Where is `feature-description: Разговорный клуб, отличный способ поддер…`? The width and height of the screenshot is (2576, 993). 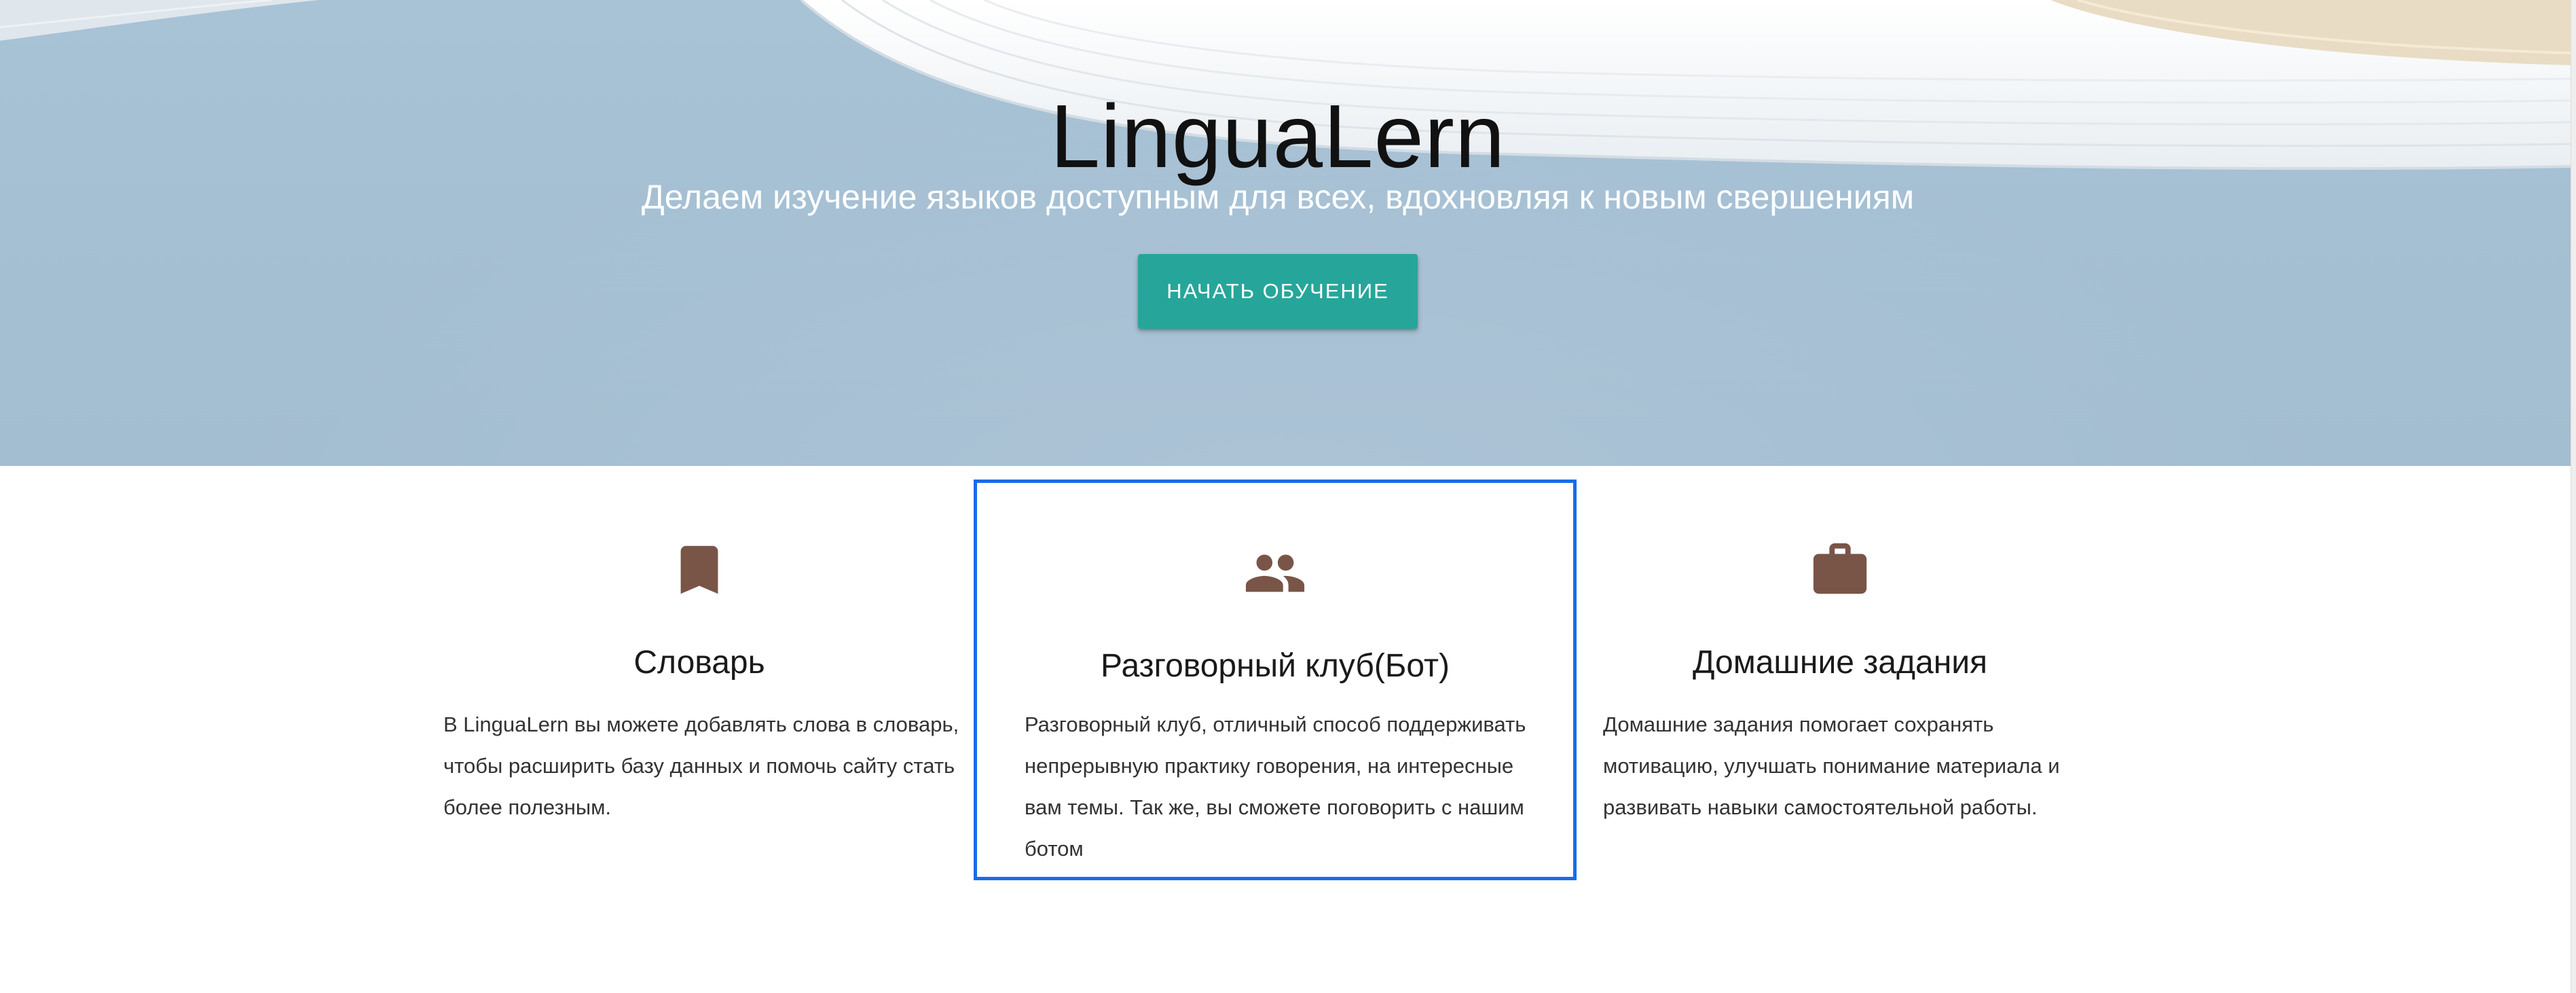 feature-description: Разговорный клуб, отличный способ поддер… is located at coordinates (1275, 786).